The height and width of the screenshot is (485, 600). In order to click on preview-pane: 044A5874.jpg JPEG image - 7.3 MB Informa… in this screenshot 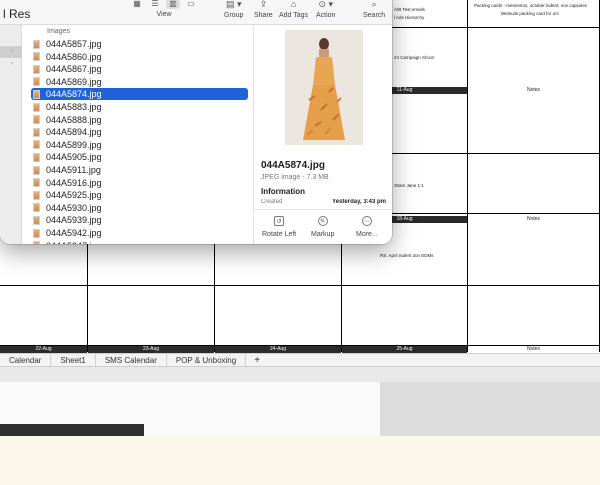, I will do `click(322, 134)`.